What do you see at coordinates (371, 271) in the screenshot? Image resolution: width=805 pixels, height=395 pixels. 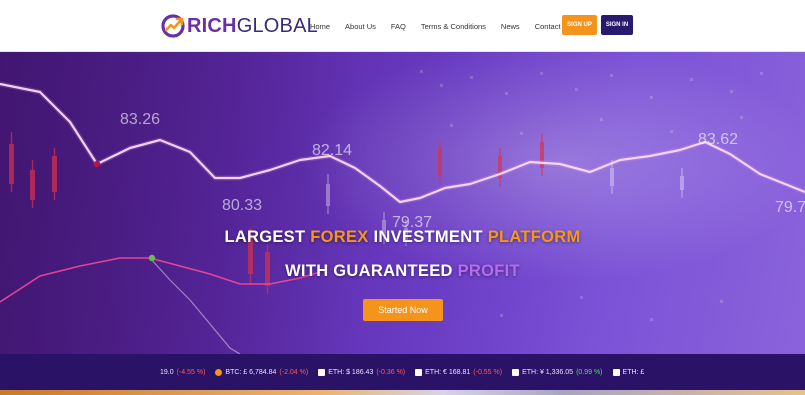 I see `headline-part-guaranteed: WITH GUARANTEED` at bounding box center [371, 271].